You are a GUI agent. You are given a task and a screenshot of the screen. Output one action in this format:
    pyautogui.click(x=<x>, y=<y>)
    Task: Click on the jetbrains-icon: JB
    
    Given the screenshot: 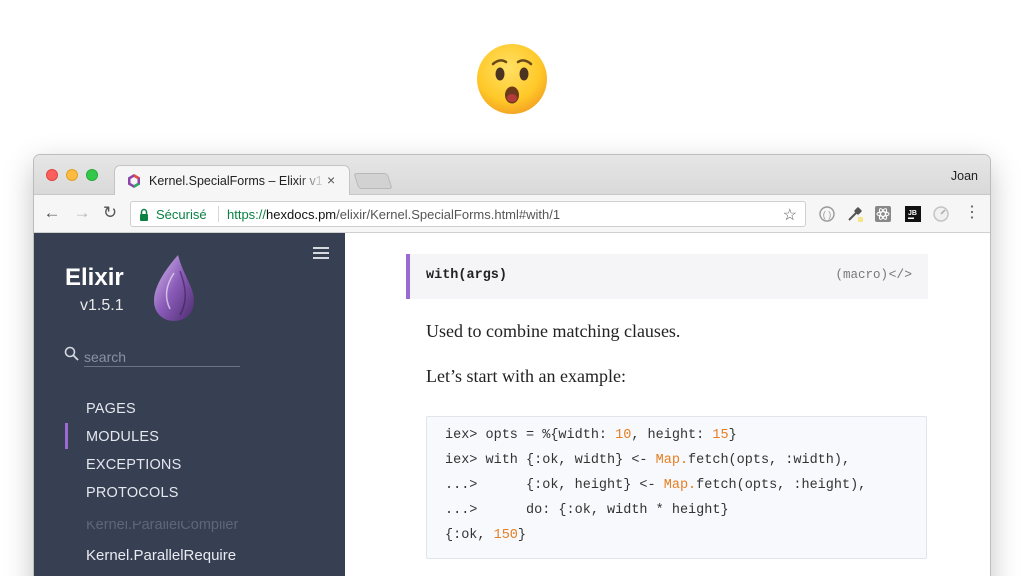 What is the action you would take?
    pyautogui.click(x=913, y=214)
    